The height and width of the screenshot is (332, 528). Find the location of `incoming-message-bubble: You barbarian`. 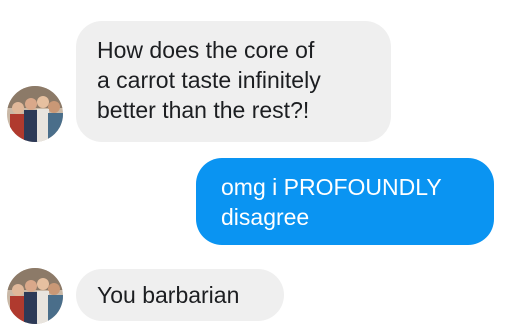

incoming-message-bubble: You barbarian is located at coordinates (180, 295).